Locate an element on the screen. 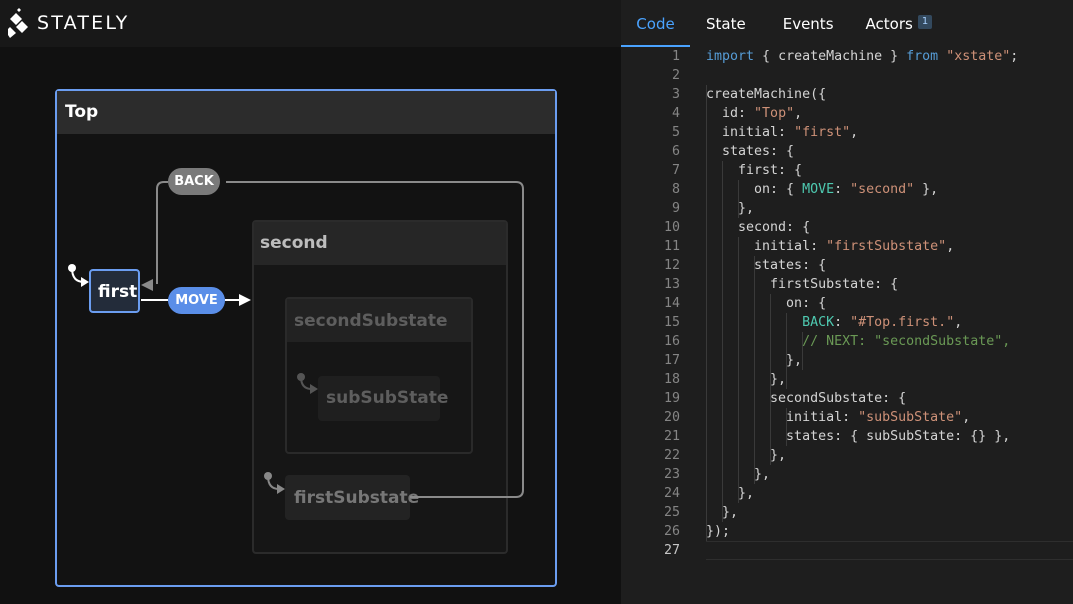 This screenshot has width=1073, height=604. code-text: secondSubstate: { is located at coordinates (806, 398).